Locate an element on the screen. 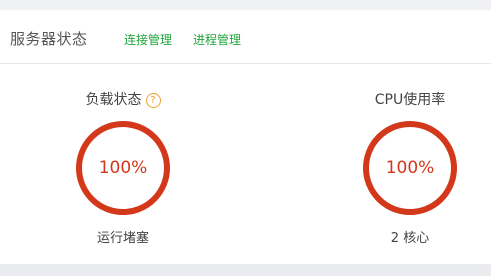  load-status-metric: 负载状态? 100% 运行堵塞 is located at coordinates (123, 169).